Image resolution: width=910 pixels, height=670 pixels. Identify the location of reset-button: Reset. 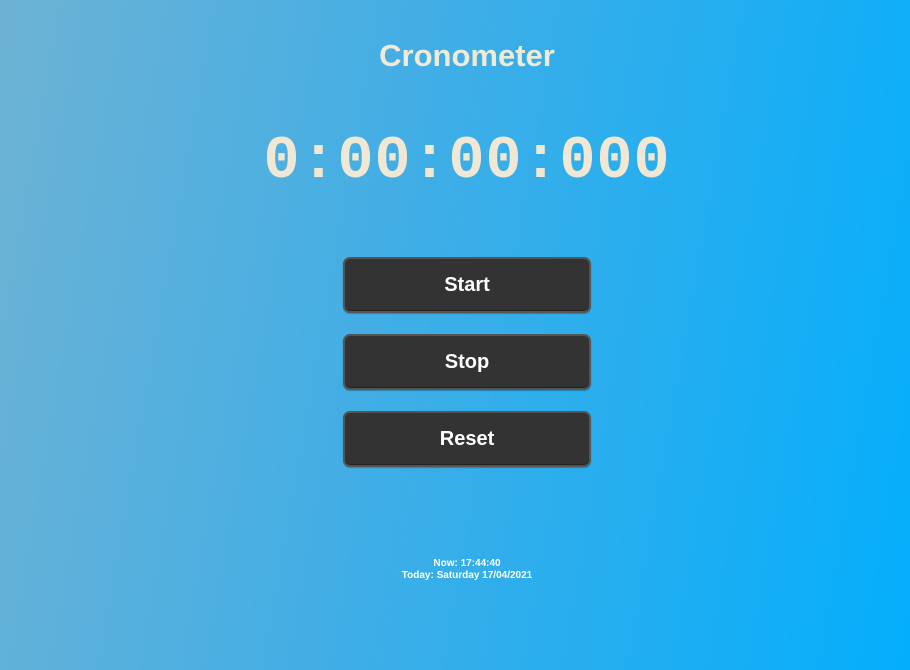
(467, 439).